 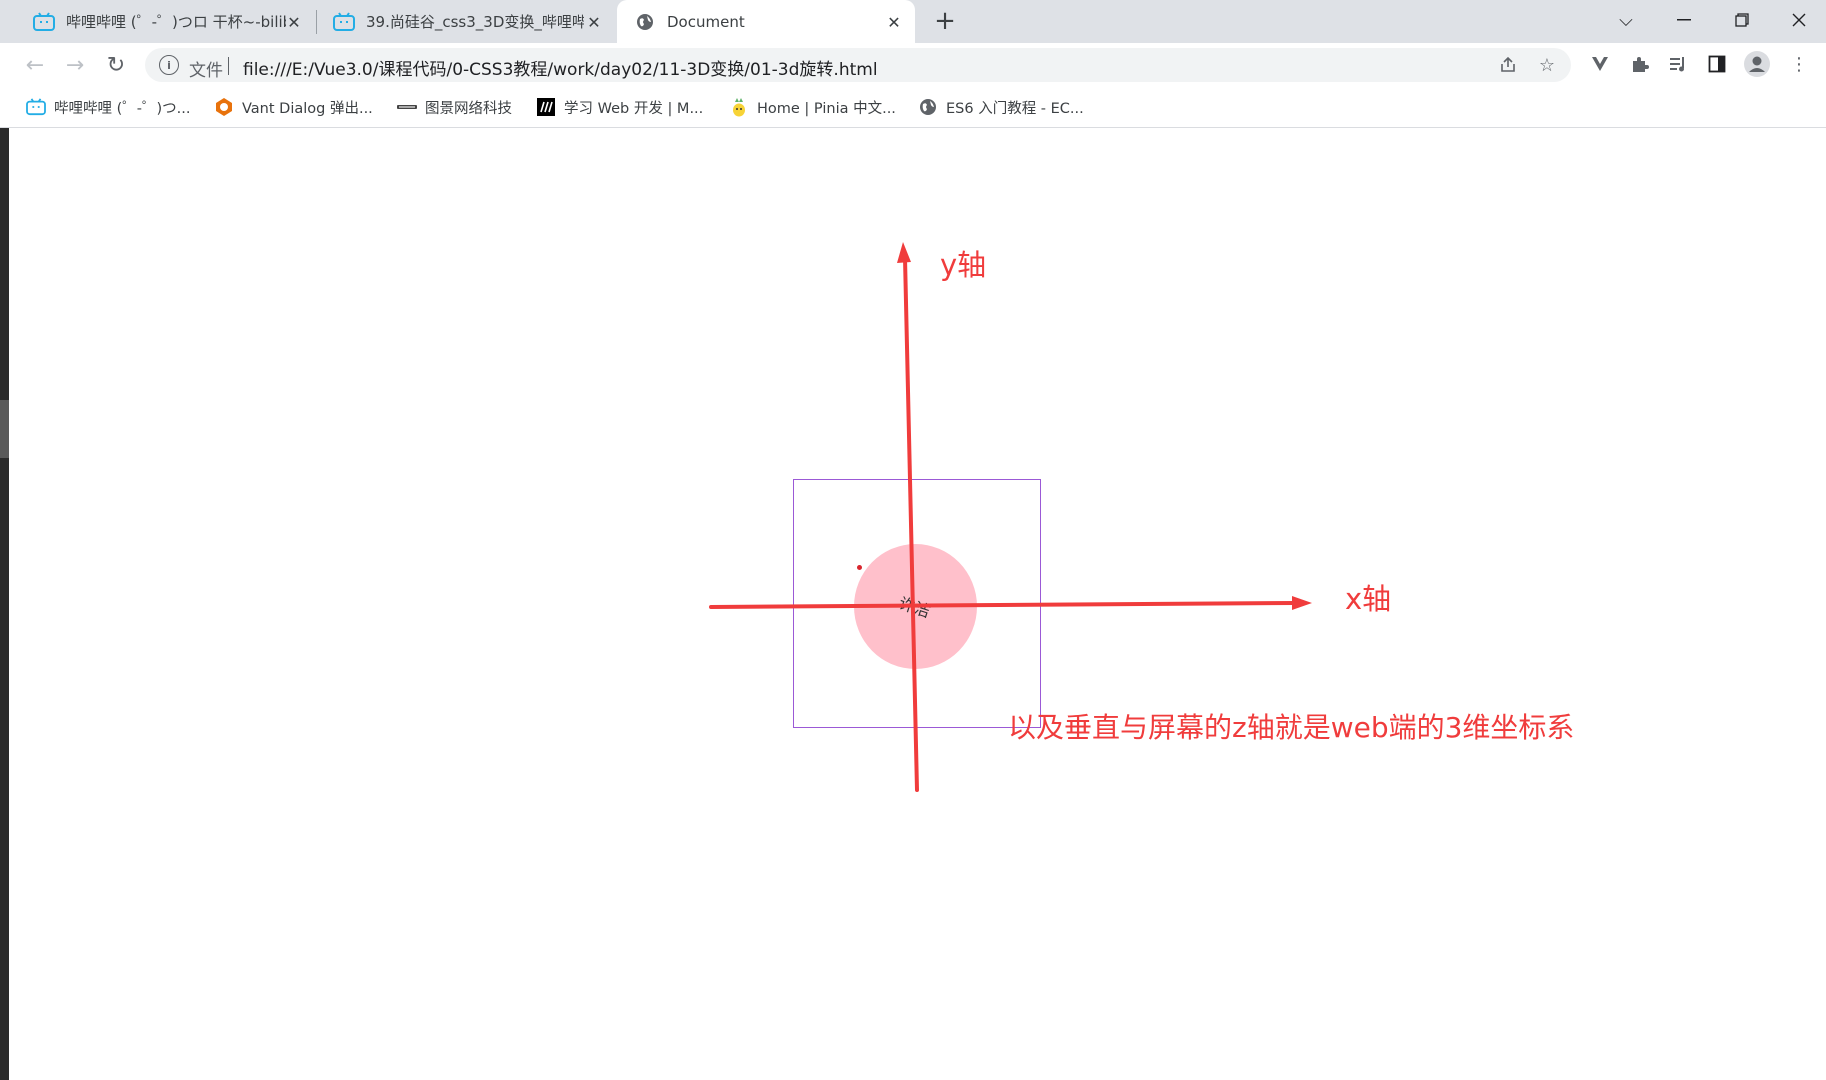 I want to click on y-axis-arrowhead, so click(x=904, y=252).